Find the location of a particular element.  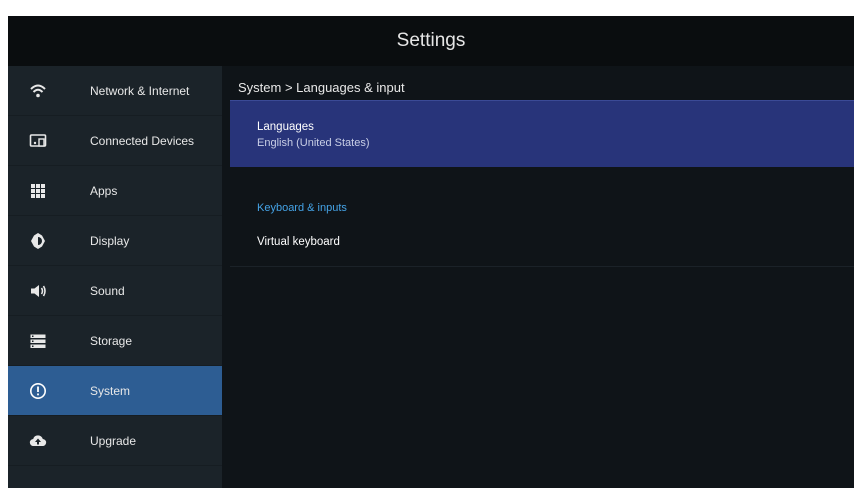

languages-value: English (United States) is located at coordinates (313, 143).